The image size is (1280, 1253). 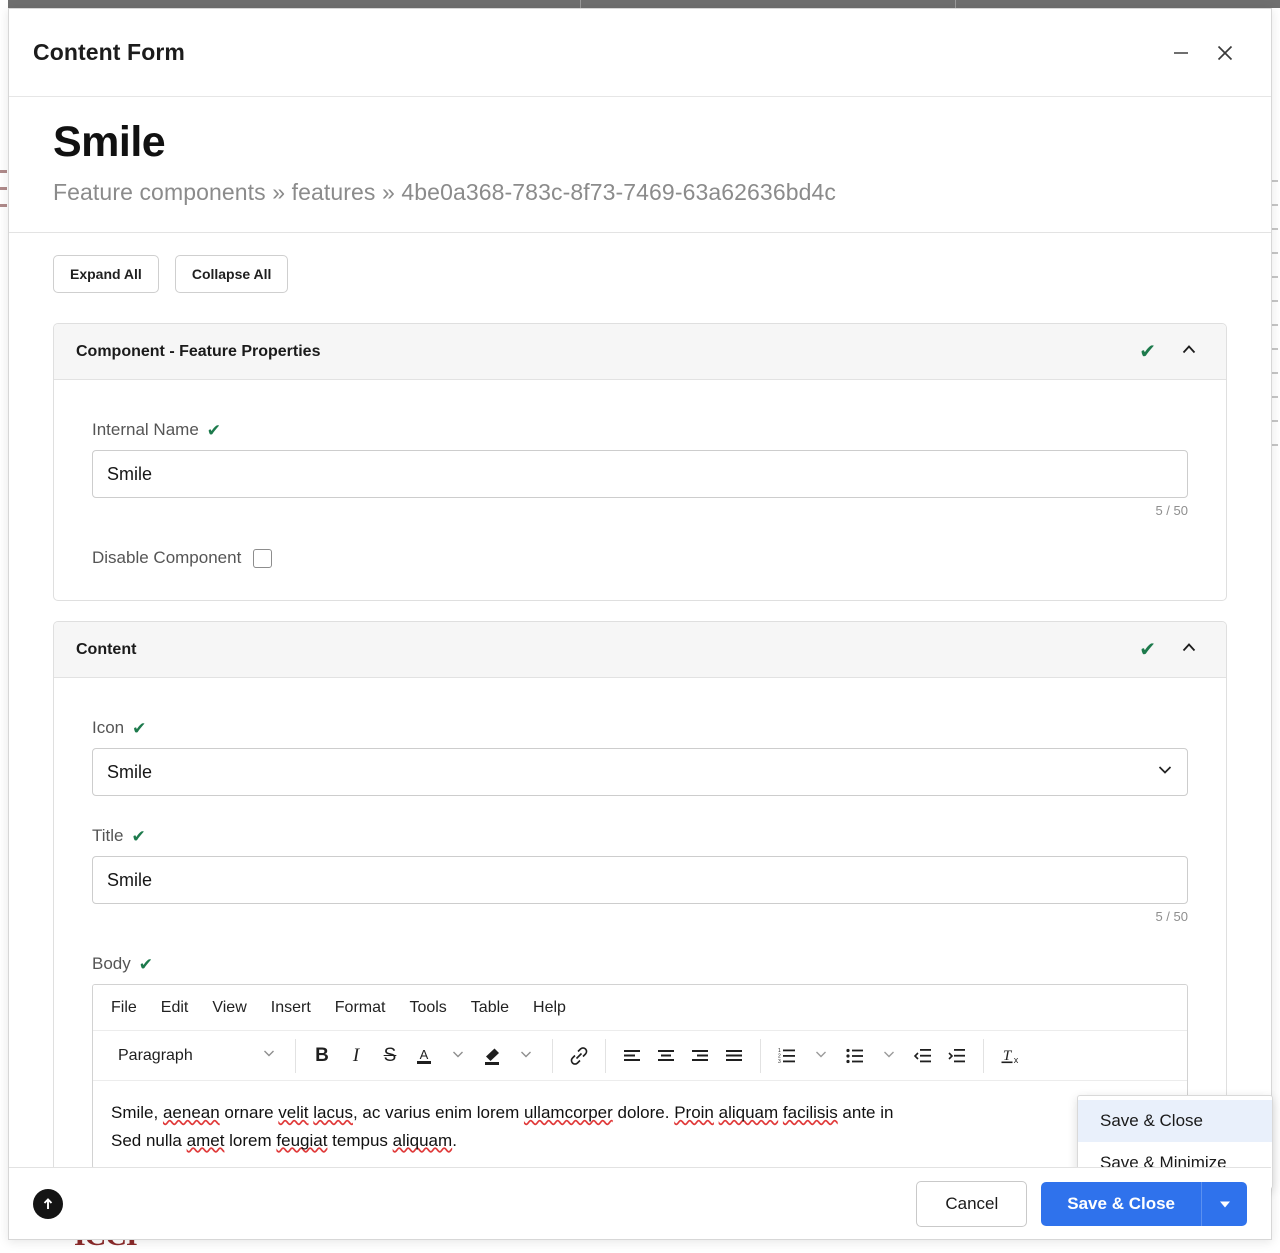 I want to click on toolbar-group-lists: 1 2 3, so click(x=872, y=1055).